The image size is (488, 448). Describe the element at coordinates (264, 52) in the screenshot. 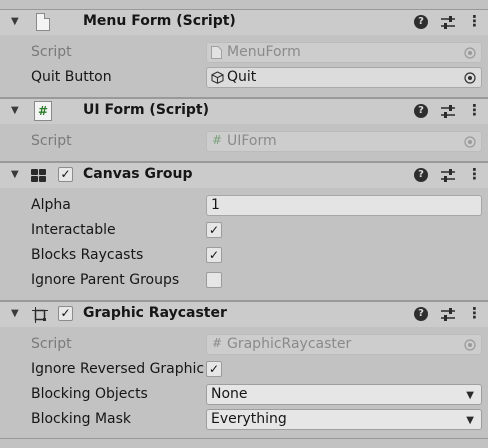

I see `script-value: MenuForm` at that location.